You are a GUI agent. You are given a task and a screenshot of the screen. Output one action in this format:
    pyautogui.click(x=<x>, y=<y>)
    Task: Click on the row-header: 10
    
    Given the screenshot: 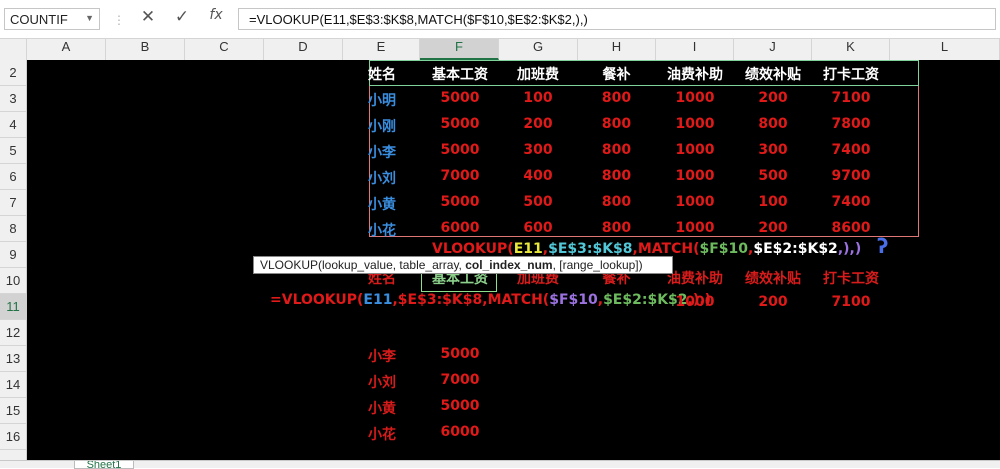 What is the action you would take?
    pyautogui.click(x=13, y=281)
    